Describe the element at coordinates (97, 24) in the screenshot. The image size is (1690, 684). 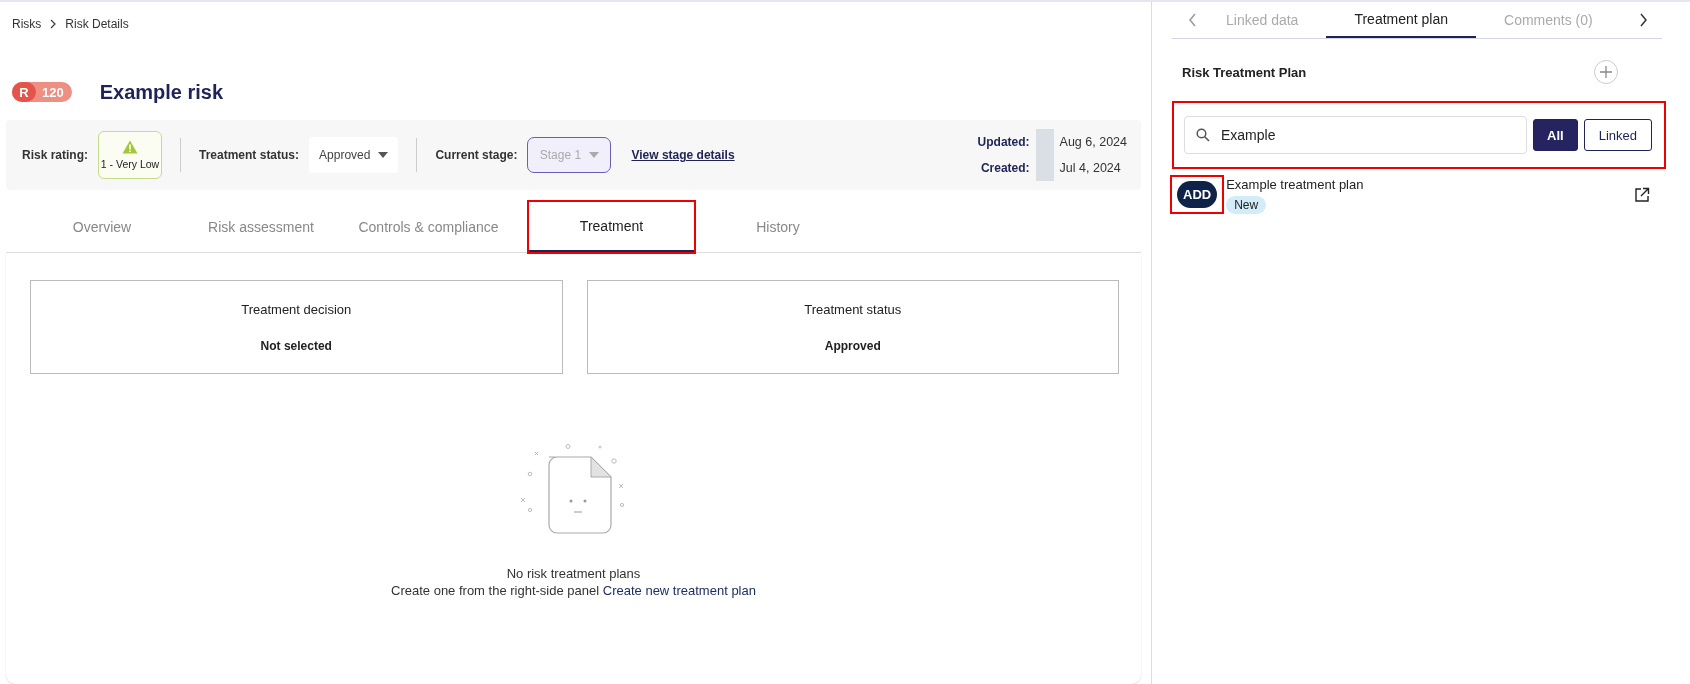
I see `breadcrumb-link: Risk Details` at that location.